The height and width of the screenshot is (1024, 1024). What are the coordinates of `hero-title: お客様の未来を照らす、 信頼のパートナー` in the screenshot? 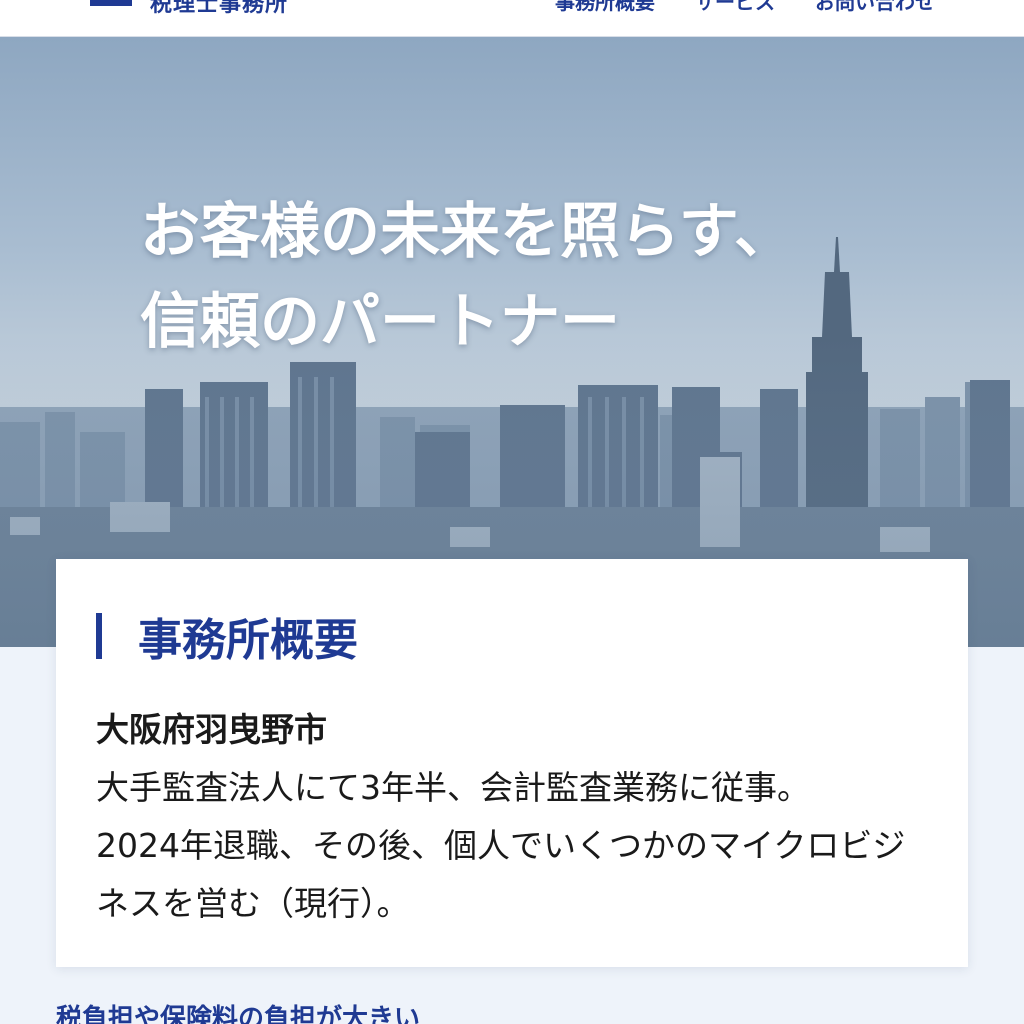 It's located at (467, 277).